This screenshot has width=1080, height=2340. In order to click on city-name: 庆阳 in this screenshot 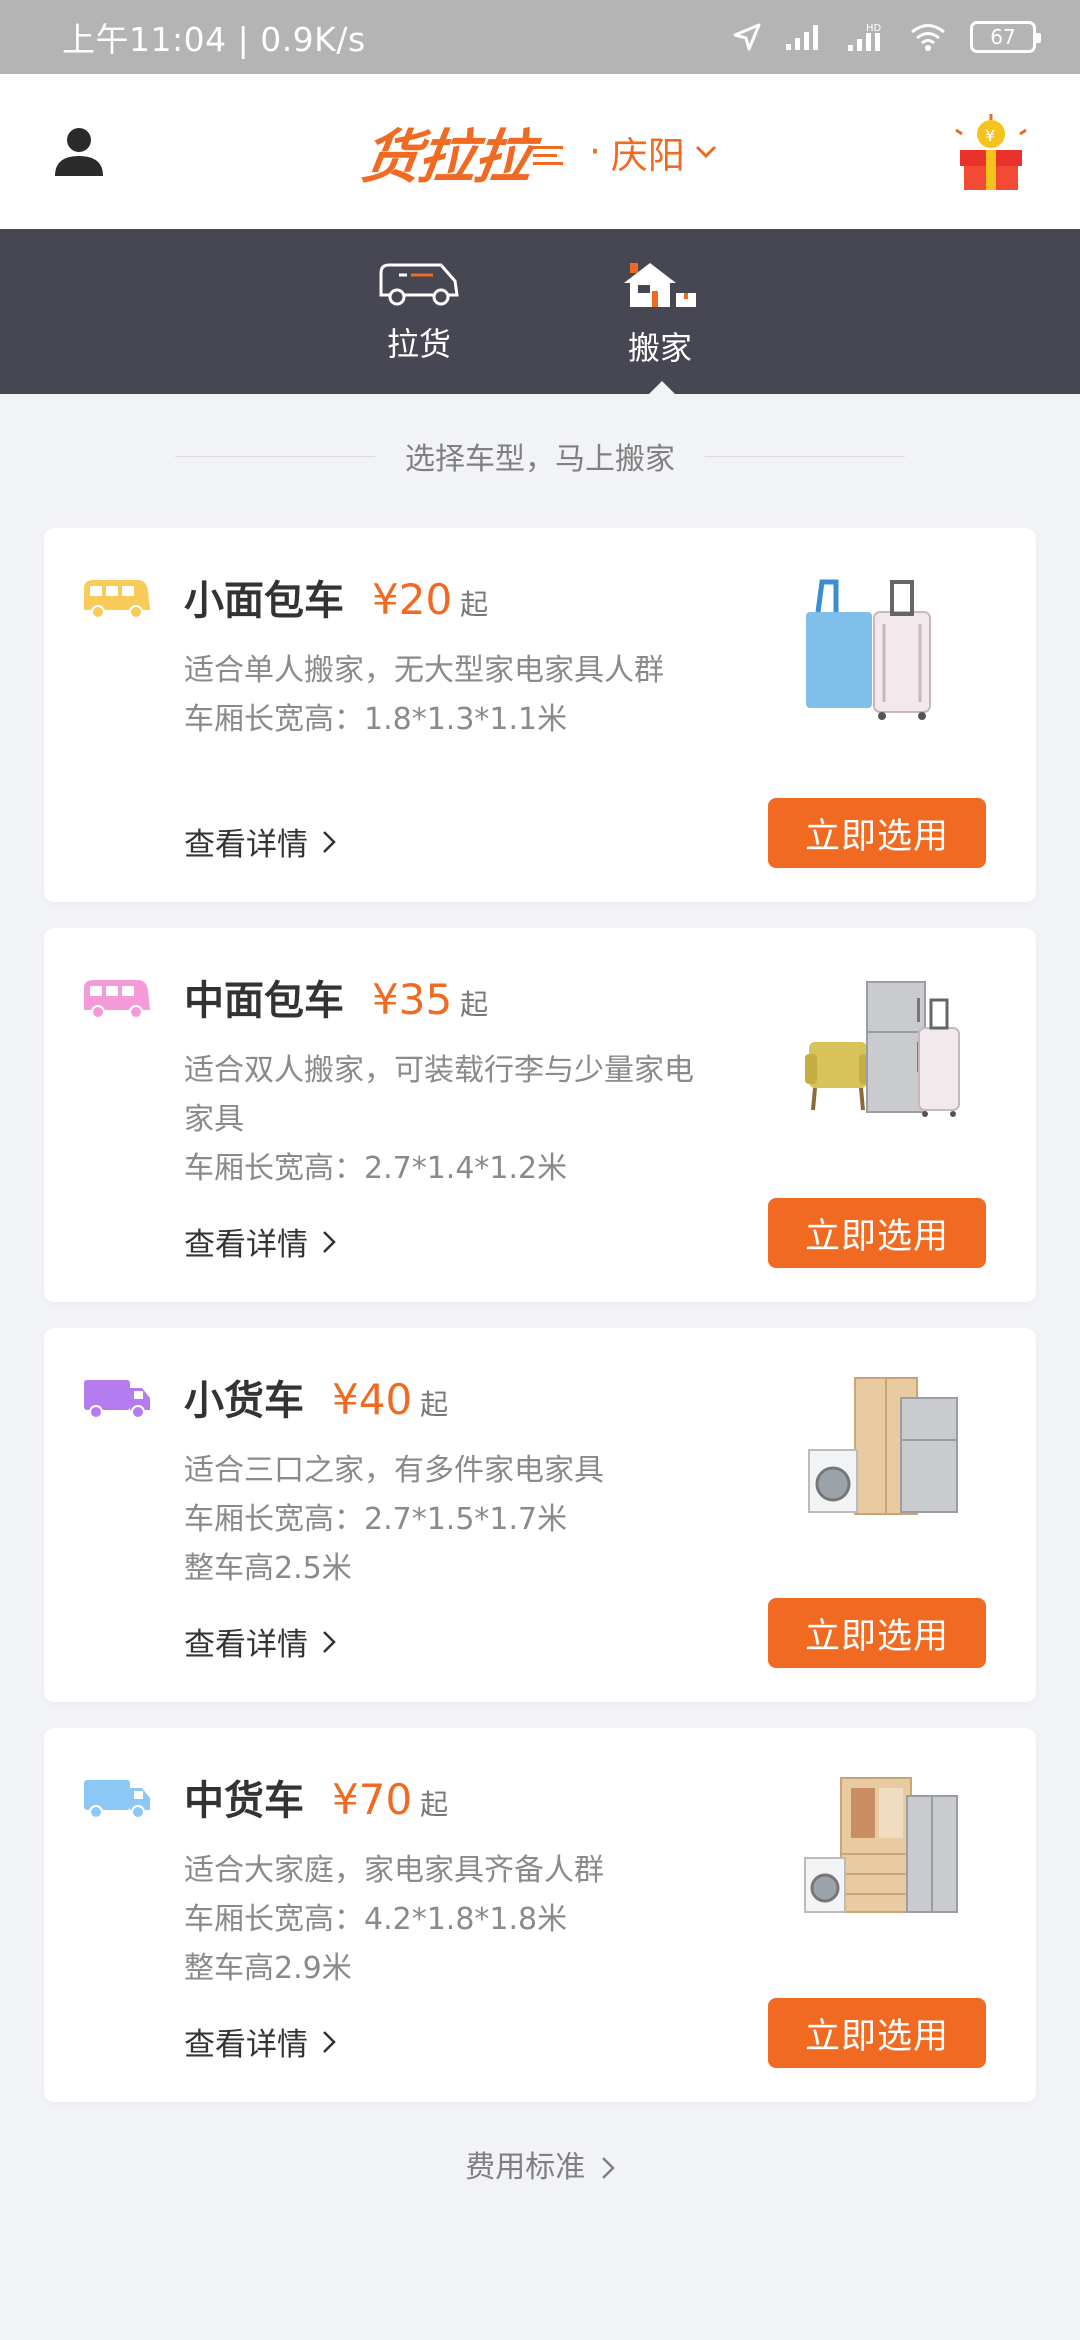, I will do `click(647, 155)`.